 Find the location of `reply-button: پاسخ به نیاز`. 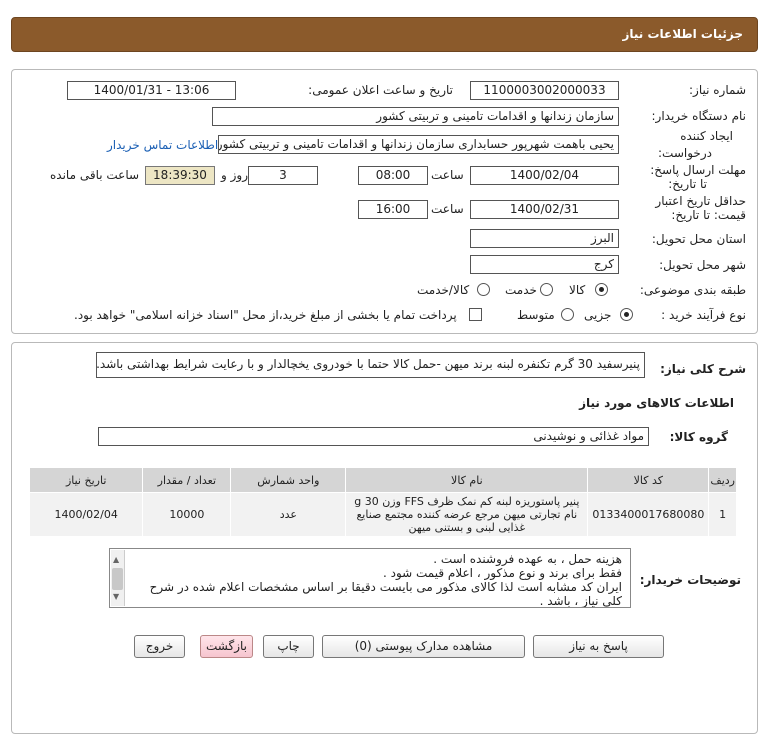

reply-button: پاسخ به نیاز is located at coordinates (598, 646).